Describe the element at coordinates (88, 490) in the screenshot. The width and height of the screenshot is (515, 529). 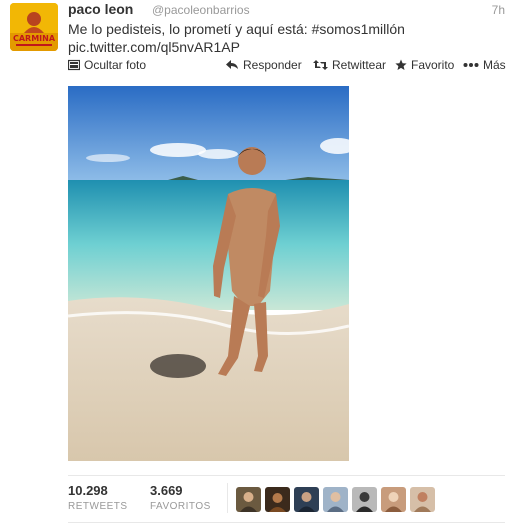
I see `retweet-count: 10.298` at that location.